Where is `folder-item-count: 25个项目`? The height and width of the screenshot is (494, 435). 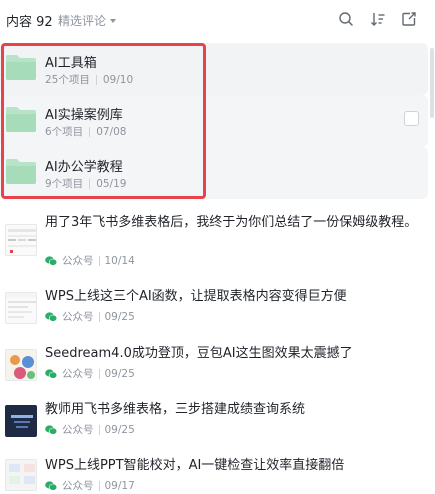 folder-item-count: 25个项目 is located at coordinates (67, 80).